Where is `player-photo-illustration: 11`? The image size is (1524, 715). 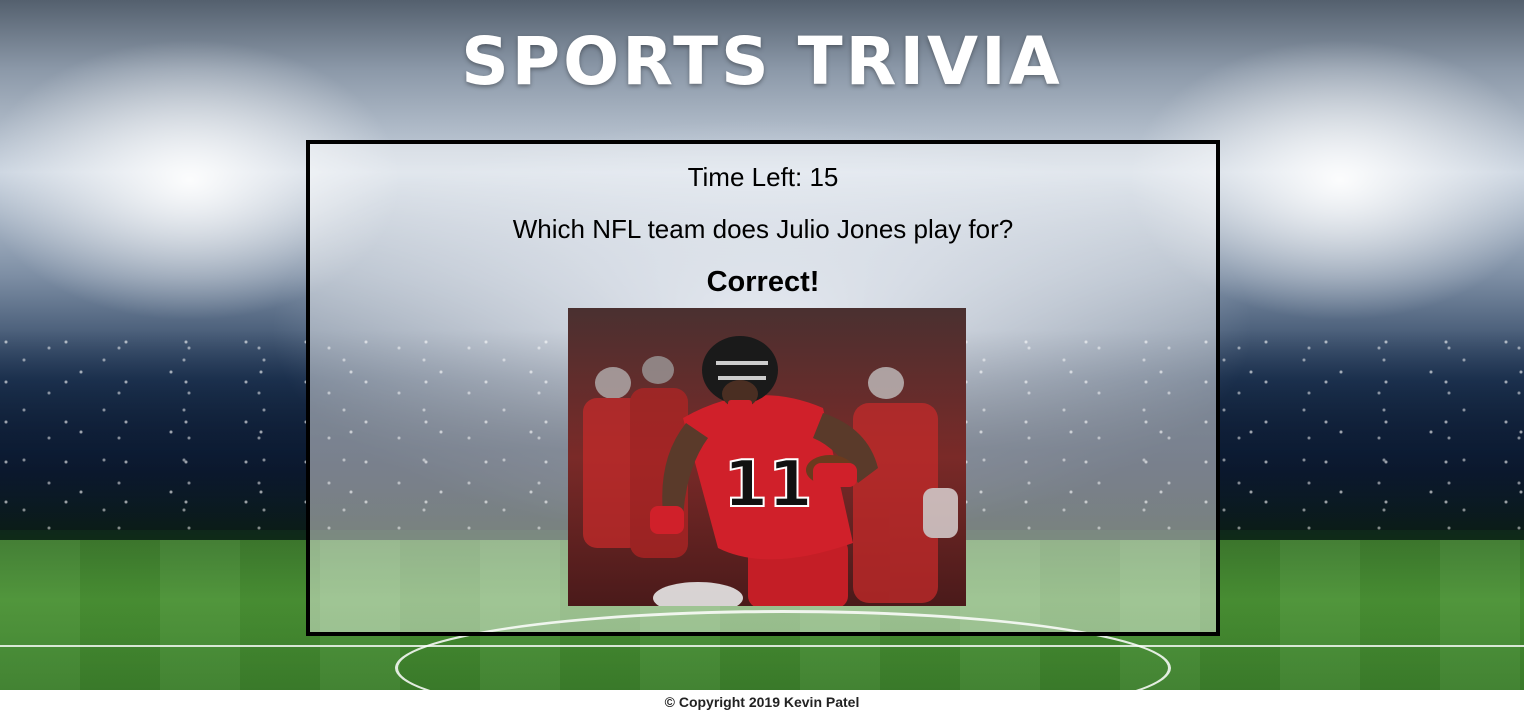
player-photo-illustration: 11 is located at coordinates (767, 457).